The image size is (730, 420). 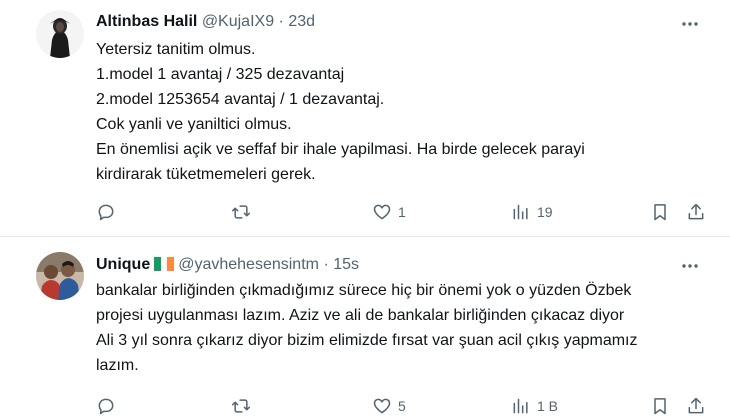 I want to click on tweet-line: Cok yanli ve yaniltici olmus., so click(x=194, y=124).